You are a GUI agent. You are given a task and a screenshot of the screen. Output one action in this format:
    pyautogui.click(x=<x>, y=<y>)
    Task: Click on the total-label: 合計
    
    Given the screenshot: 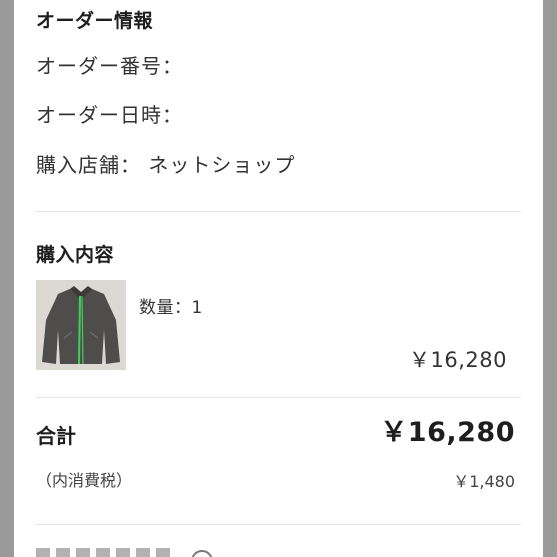 What is the action you would take?
    pyautogui.click(x=56, y=436)
    